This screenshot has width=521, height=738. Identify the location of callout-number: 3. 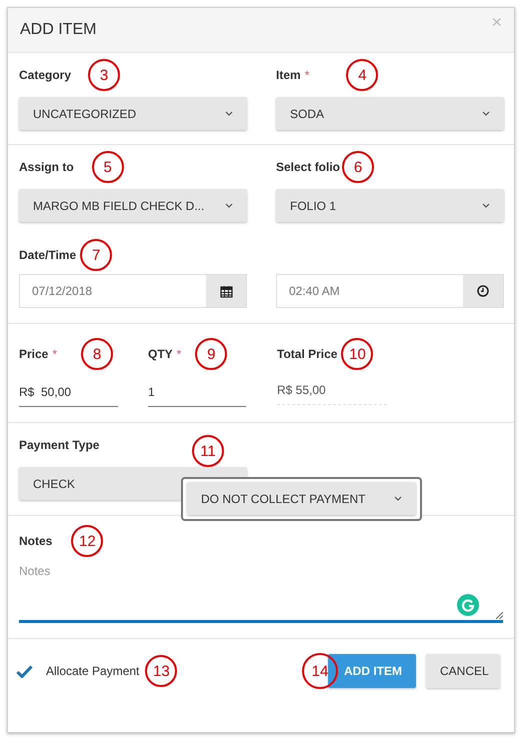
(104, 75).